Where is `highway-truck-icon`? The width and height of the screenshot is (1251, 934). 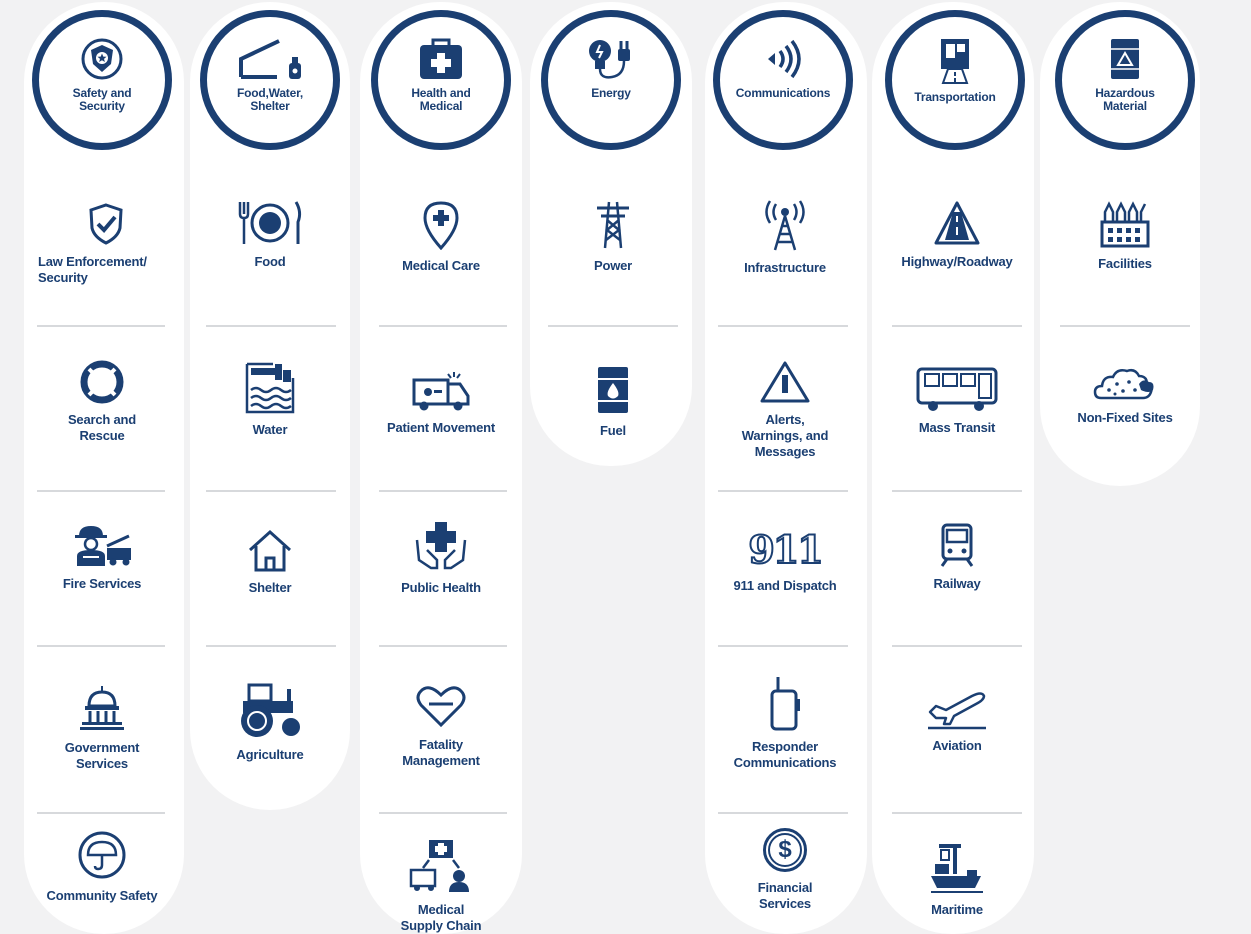 highway-truck-icon is located at coordinates (955, 61).